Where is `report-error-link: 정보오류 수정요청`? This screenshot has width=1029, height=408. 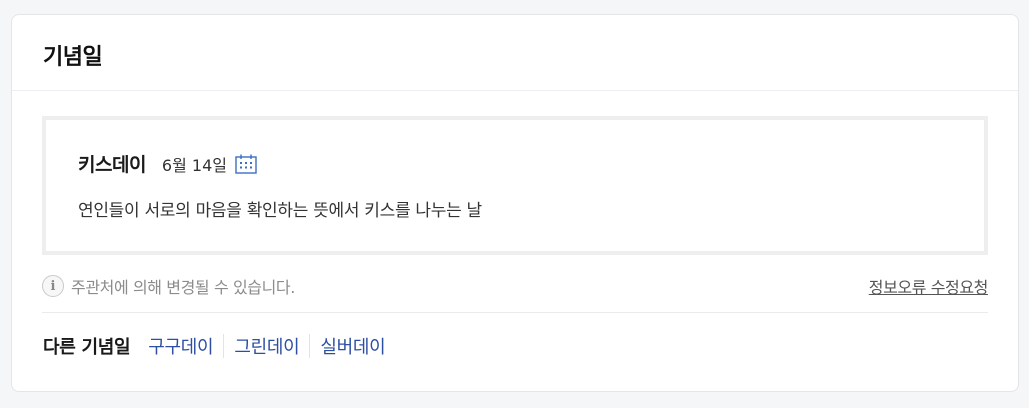
report-error-link: 정보오류 수정요청 is located at coordinates (929, 286).